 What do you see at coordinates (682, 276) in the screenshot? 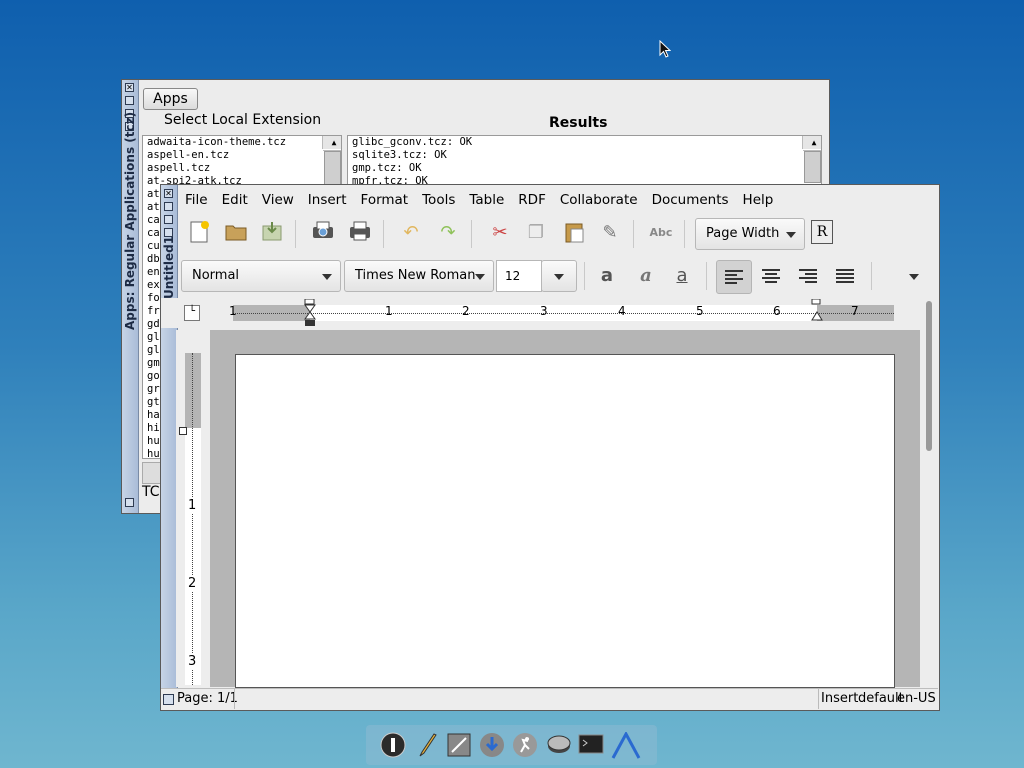
I see `underline-icon: a` at bounding box center [682, 276].